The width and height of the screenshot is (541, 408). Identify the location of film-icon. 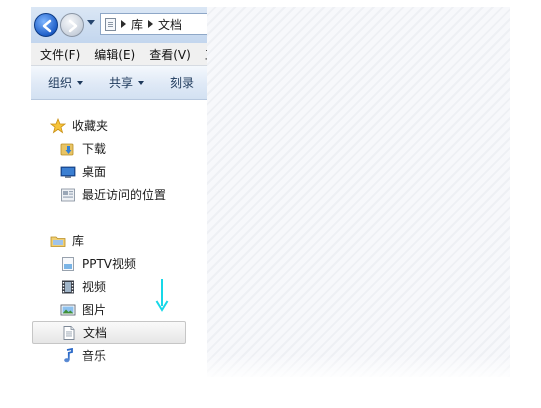
(68, 287).